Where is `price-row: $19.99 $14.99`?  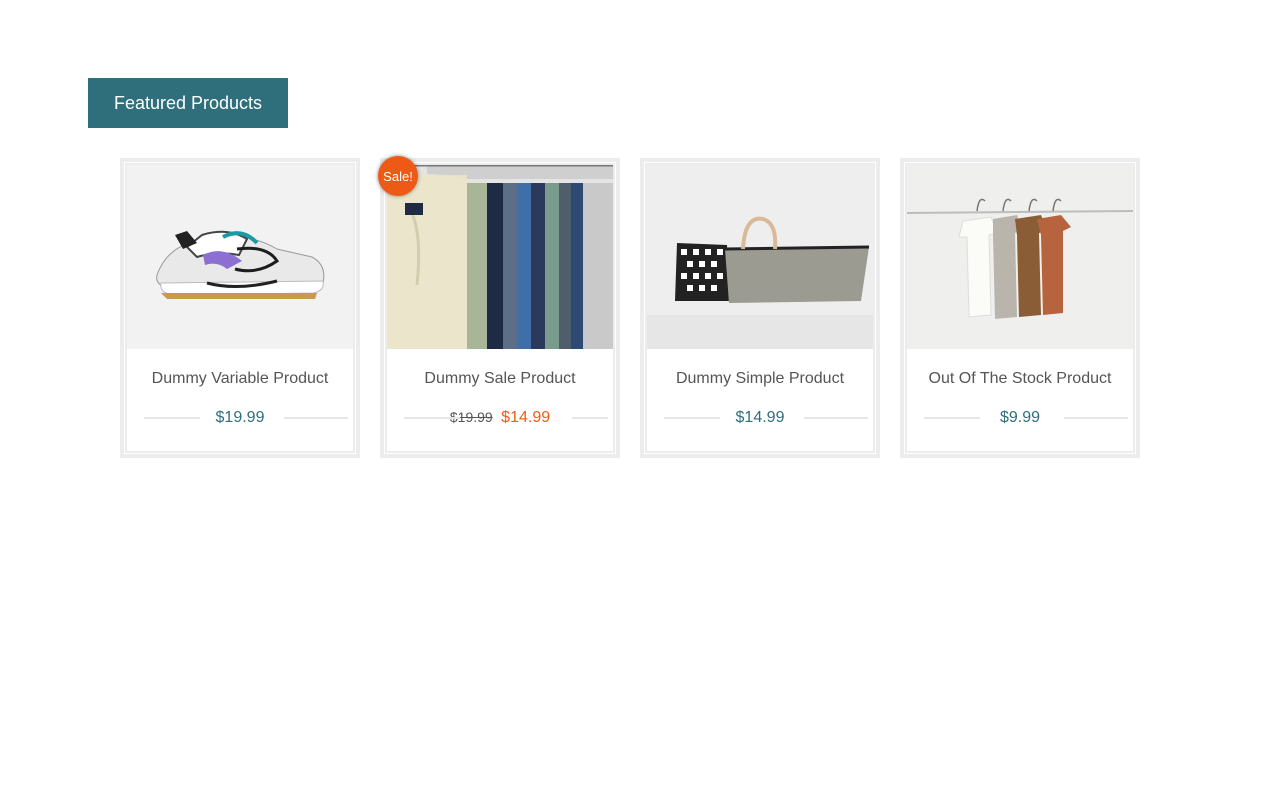 price-row: $19.99 $14.99 is located at coordinates (500, 418).